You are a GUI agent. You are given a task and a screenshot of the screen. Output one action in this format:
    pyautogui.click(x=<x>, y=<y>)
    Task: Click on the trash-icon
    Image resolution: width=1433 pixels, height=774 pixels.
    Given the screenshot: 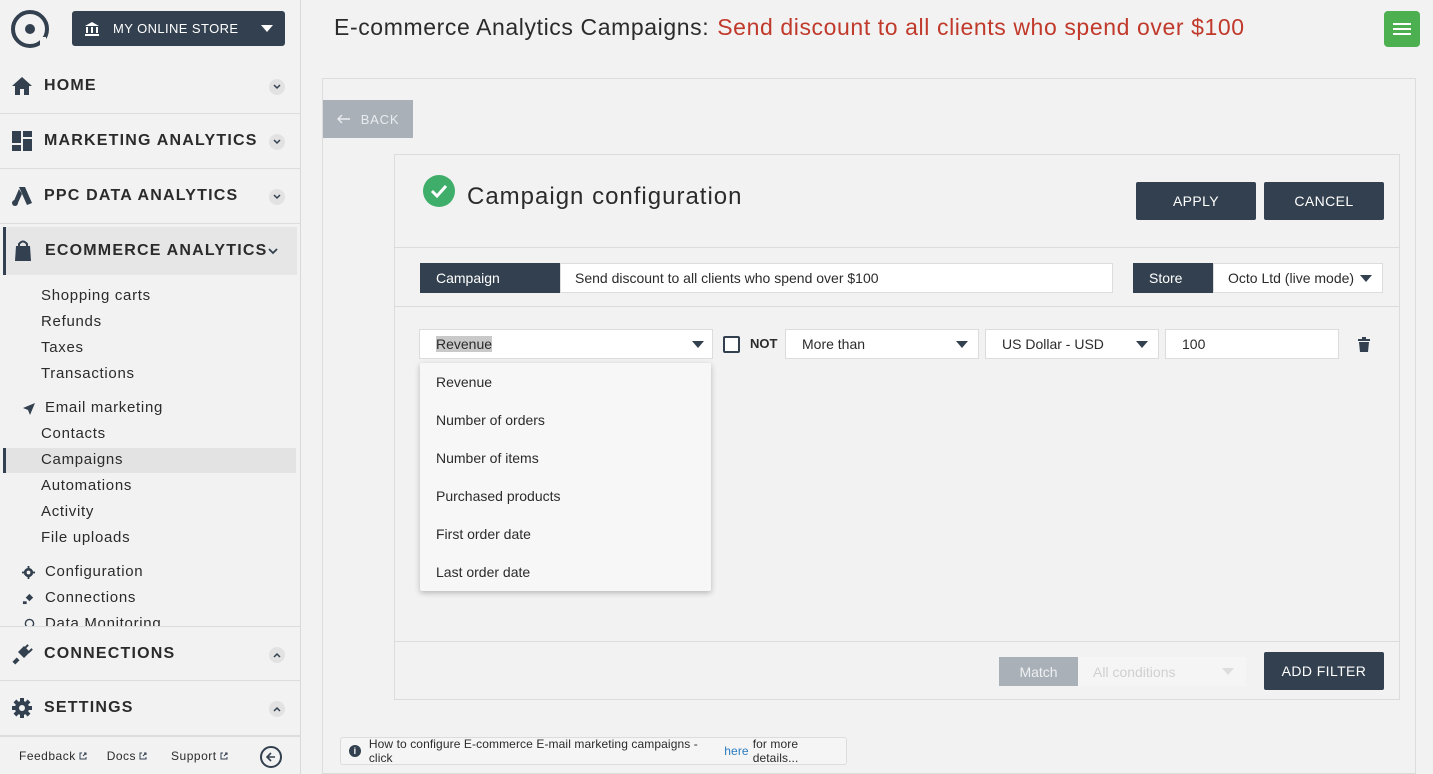 What is the action you would take?
    pyautogui.click(x=1364, y=345)
    